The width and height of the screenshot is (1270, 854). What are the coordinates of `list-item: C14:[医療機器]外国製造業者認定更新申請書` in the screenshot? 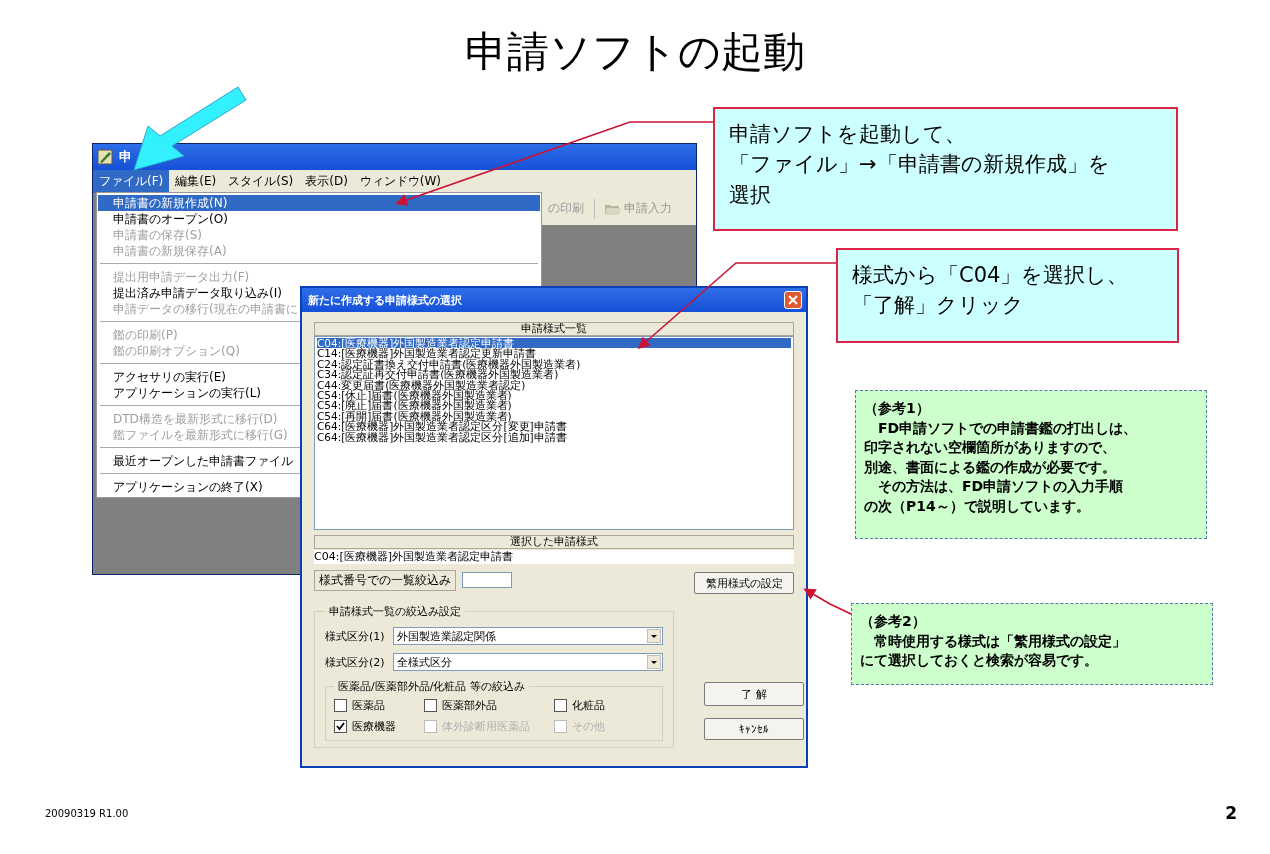 It's located at (554, 353).